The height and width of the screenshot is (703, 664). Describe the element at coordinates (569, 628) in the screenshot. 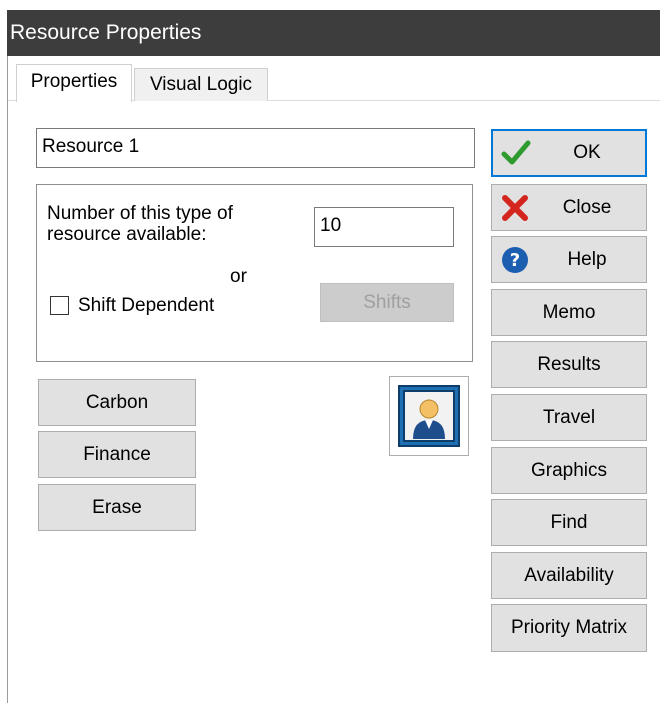

I see `priority-matrix-button: Priority Matrix` at that location.